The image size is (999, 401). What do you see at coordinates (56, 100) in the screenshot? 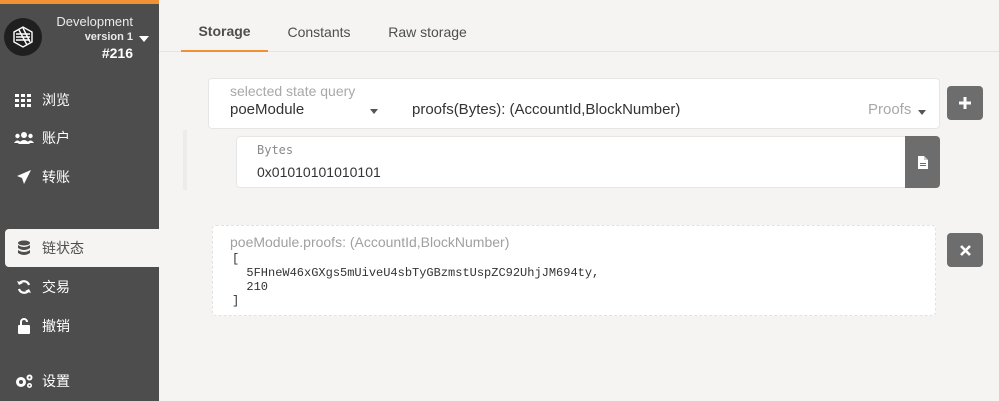
I see `sidebar-item-label: 浏览` at bounding box center [56, 100].